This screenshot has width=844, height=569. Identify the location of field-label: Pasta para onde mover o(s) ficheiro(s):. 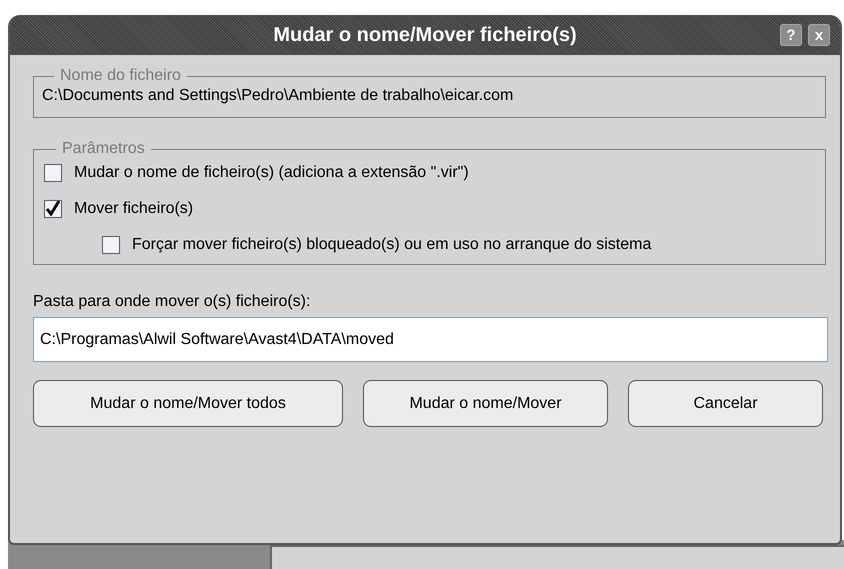
(172, 302).